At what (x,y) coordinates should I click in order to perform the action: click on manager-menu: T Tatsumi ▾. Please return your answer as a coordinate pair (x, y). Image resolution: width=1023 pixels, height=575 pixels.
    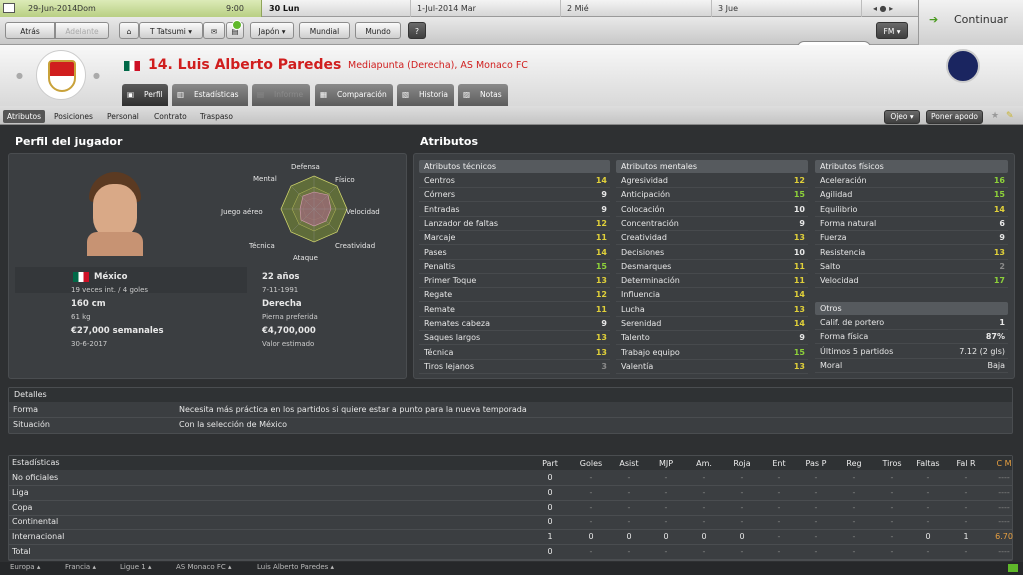
    Looking at the image, I should click on (171, 30).